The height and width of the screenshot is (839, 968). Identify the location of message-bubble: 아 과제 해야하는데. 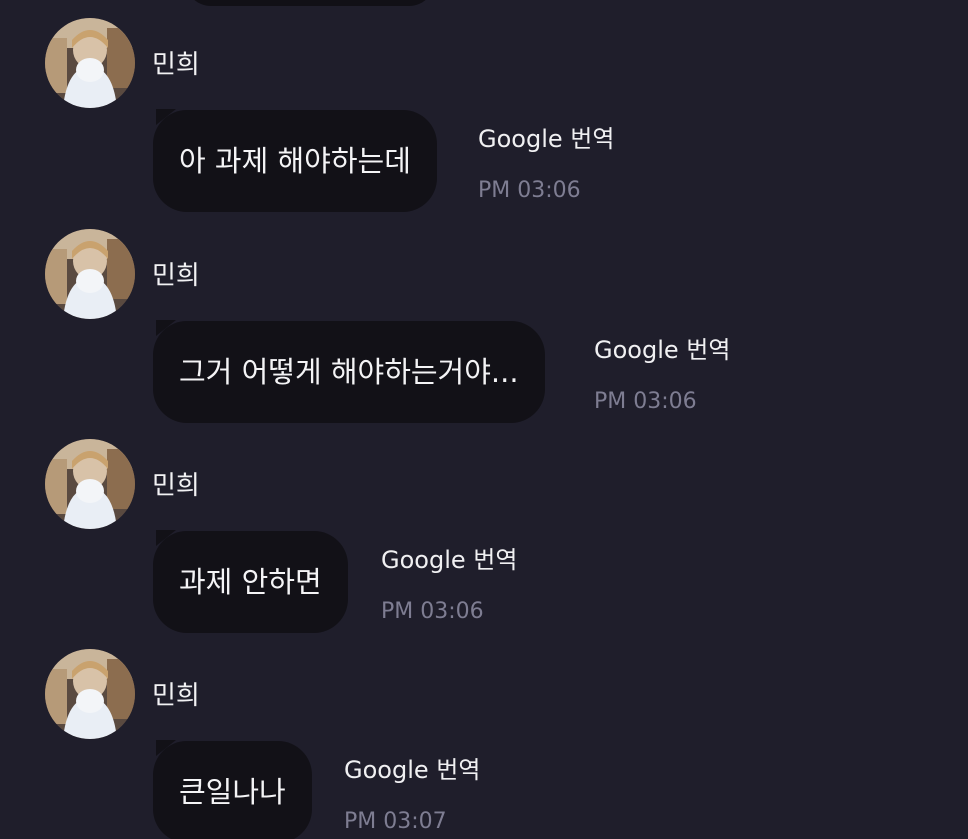
(295, 161).